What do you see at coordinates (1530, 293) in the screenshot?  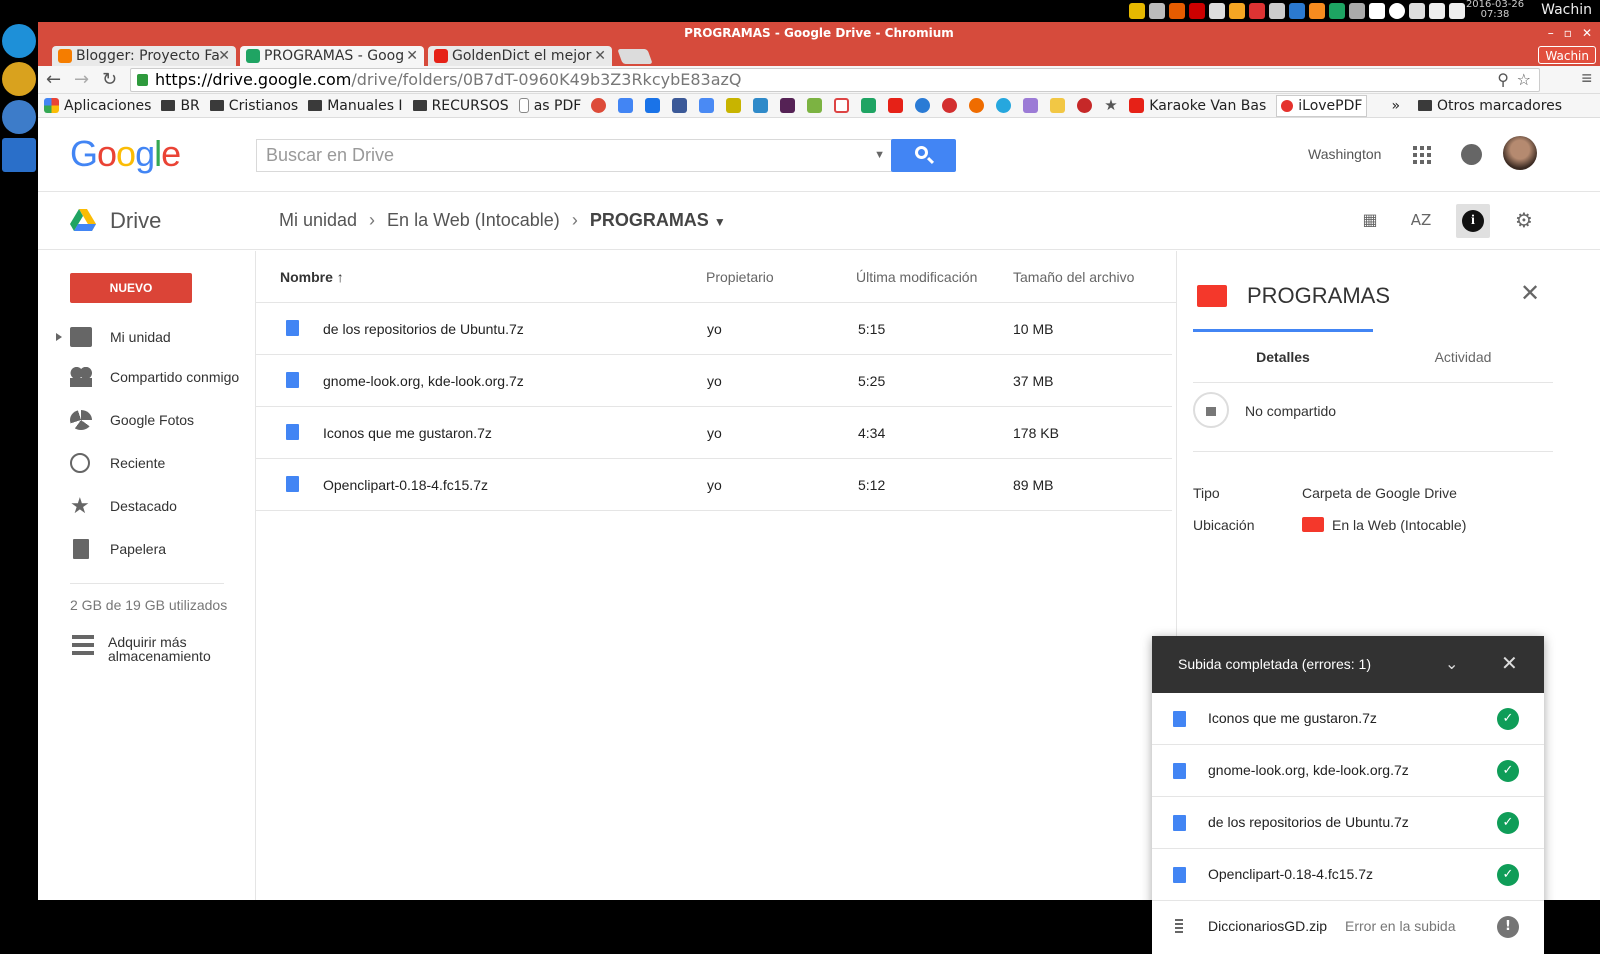 I see `close-details-icon: ✕` at bounding box center [1530, 293].